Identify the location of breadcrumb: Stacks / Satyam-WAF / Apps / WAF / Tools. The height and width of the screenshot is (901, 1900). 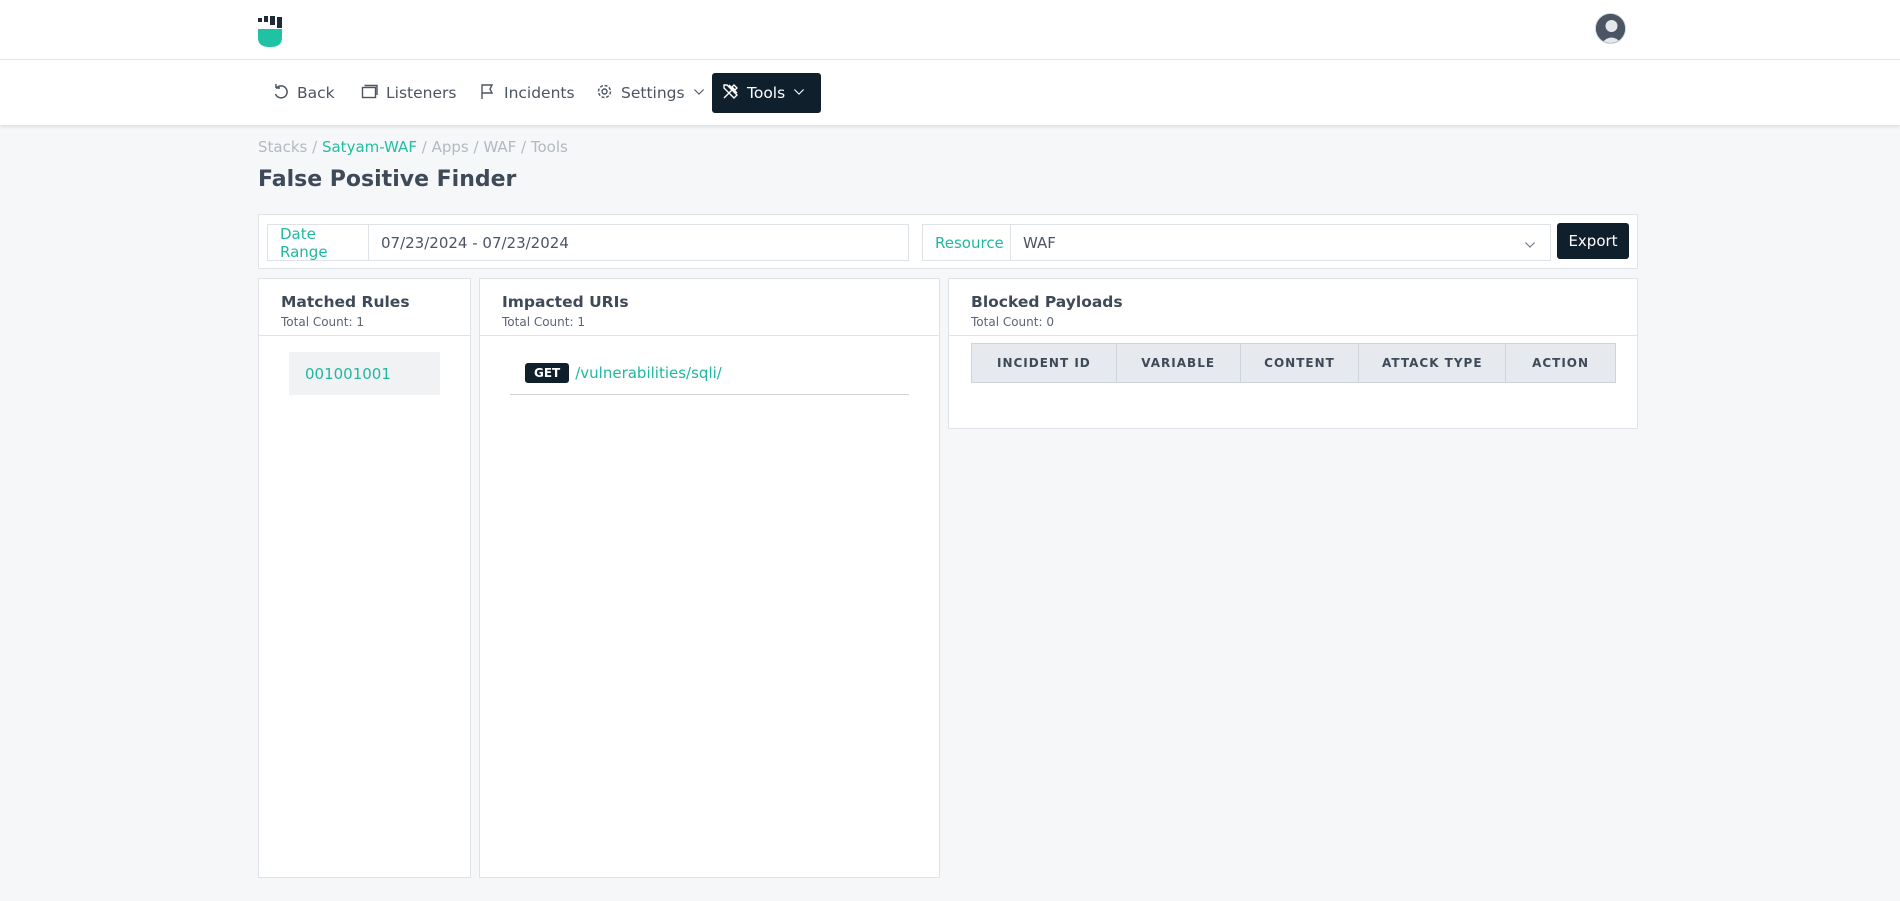
(413, 147).